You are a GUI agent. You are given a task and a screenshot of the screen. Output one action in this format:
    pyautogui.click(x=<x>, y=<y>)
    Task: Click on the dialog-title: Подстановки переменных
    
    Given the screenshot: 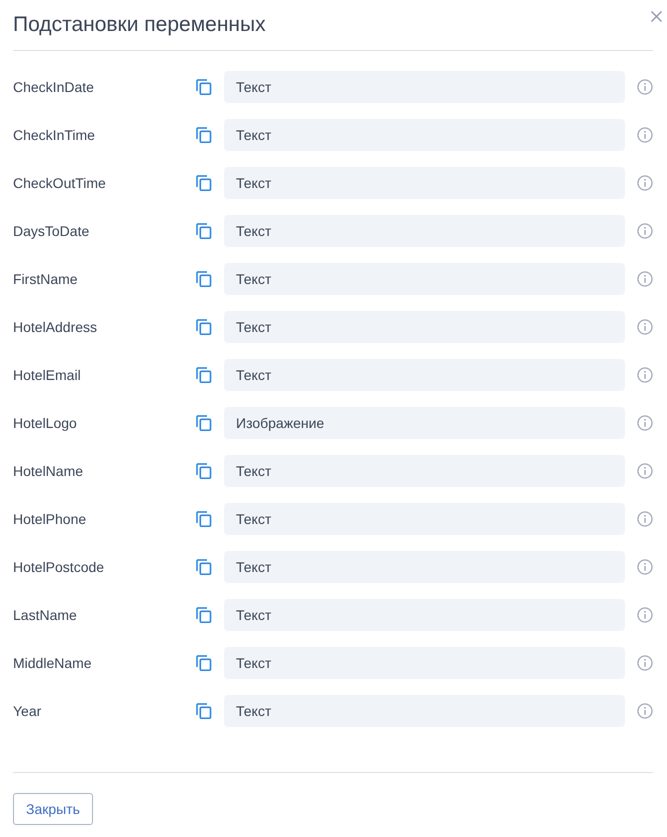 What is the action you would take?
    pyautogui.click(x=139, y=25)
    